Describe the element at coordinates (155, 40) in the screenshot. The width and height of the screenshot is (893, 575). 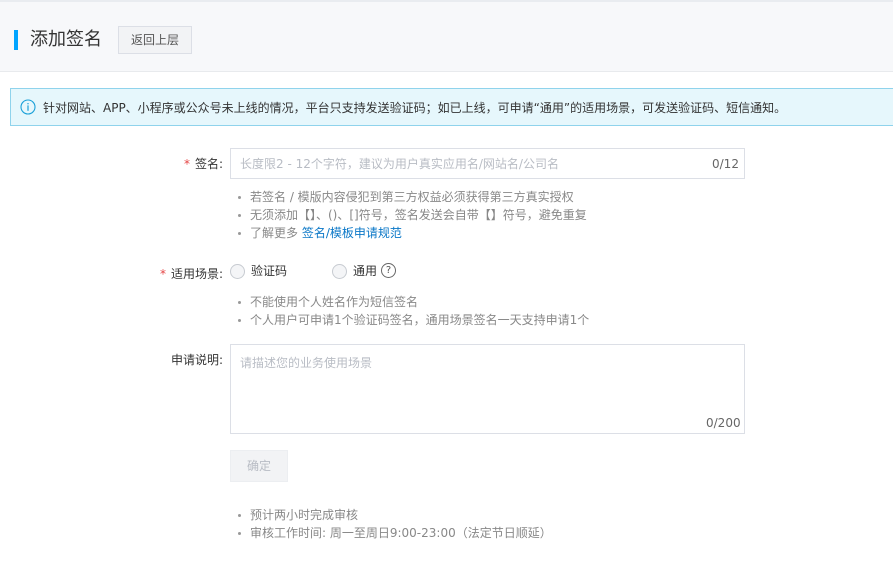
I see `back-button: 返回上层` at that location.